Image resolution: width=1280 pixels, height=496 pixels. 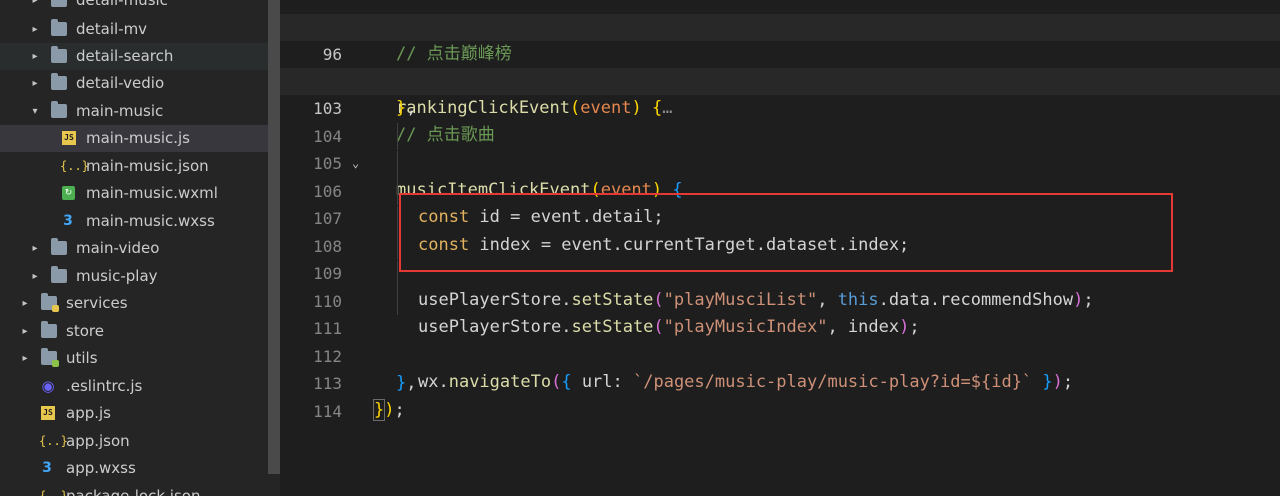 What do you see at coordinates (786, 232) in the screenshot?
I see `highlight-annotation-box` at bounding box center [786, 232].